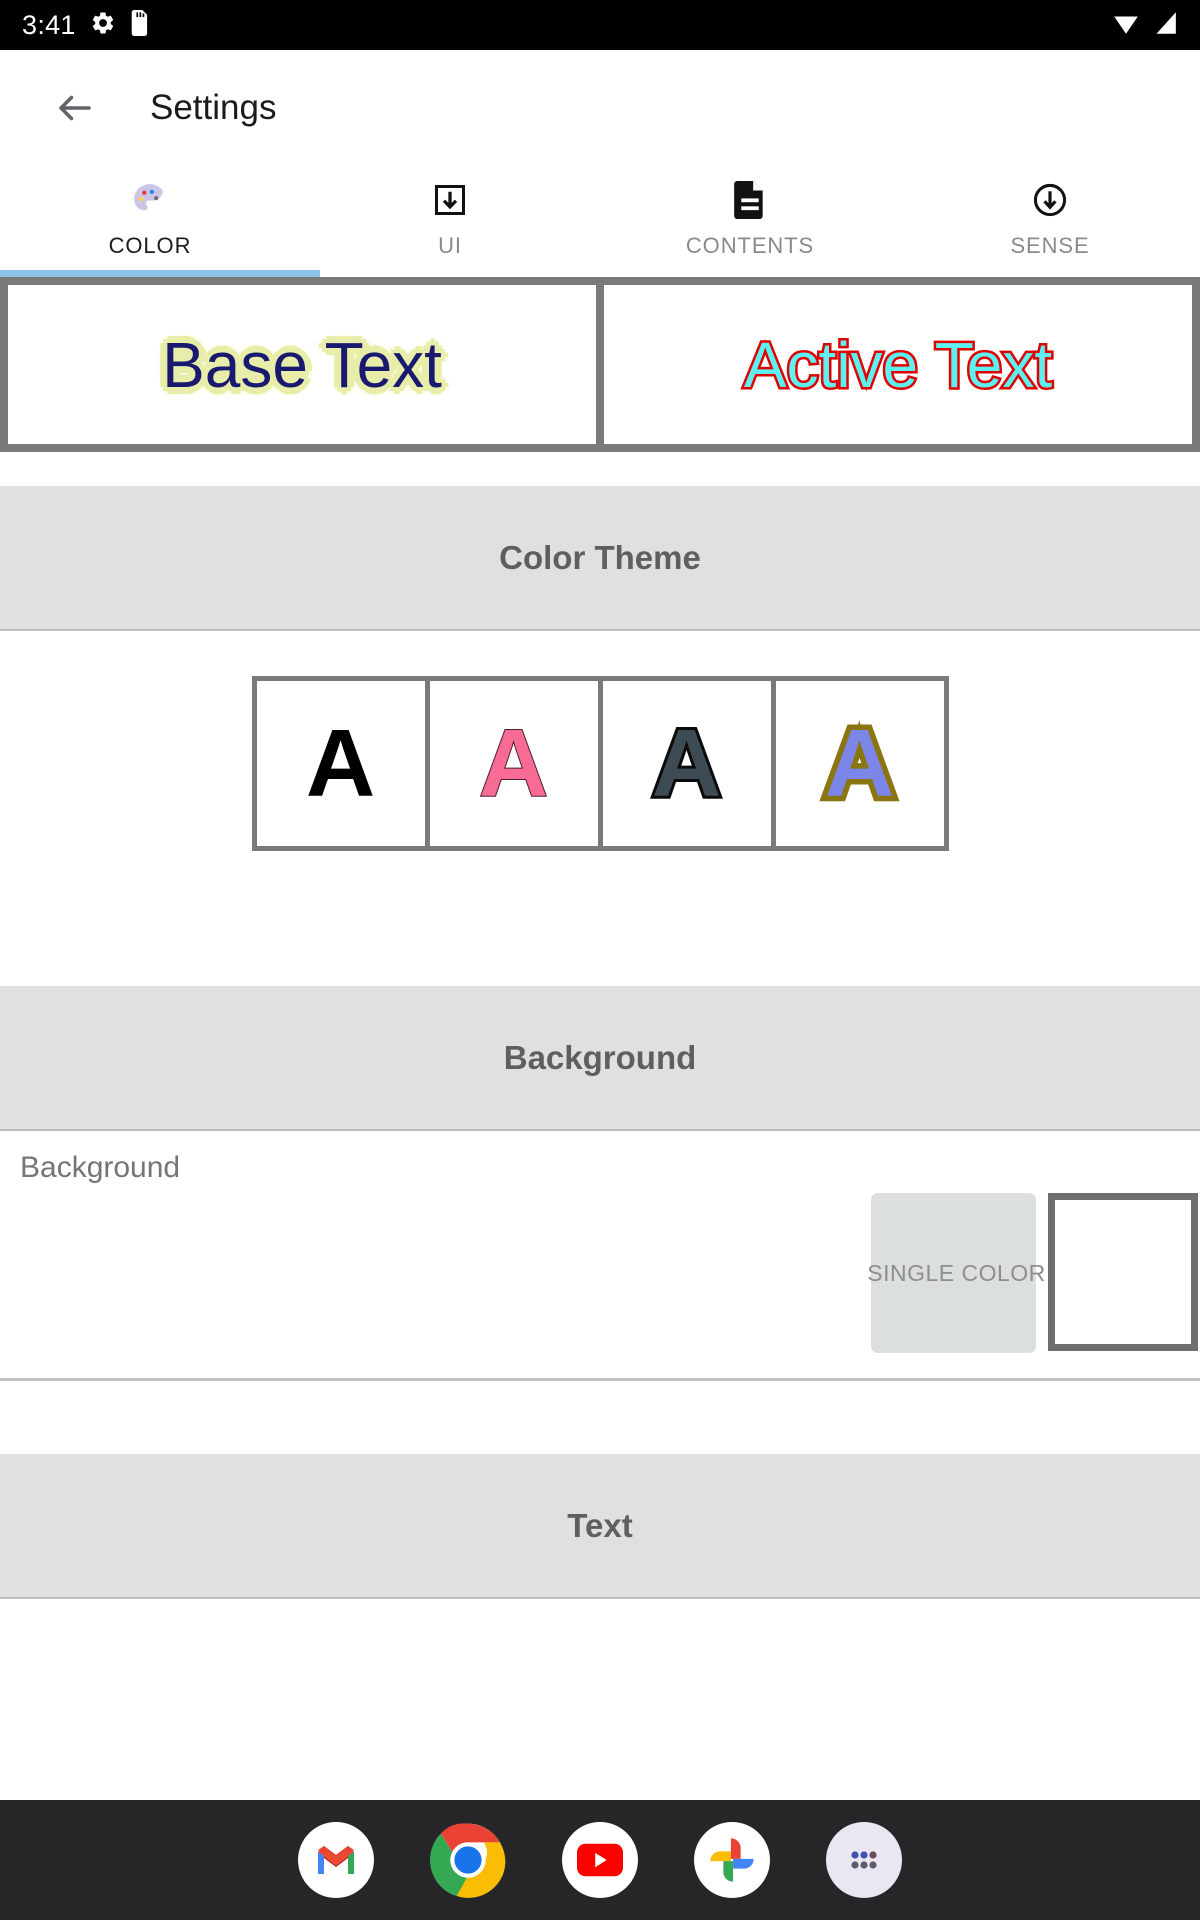 Image resolution: width=1200 pixels, height=1920 pixels. Describe the element at coordinates (100, 1167) in the screenshot. I see `background-row-label: Background` at that location.